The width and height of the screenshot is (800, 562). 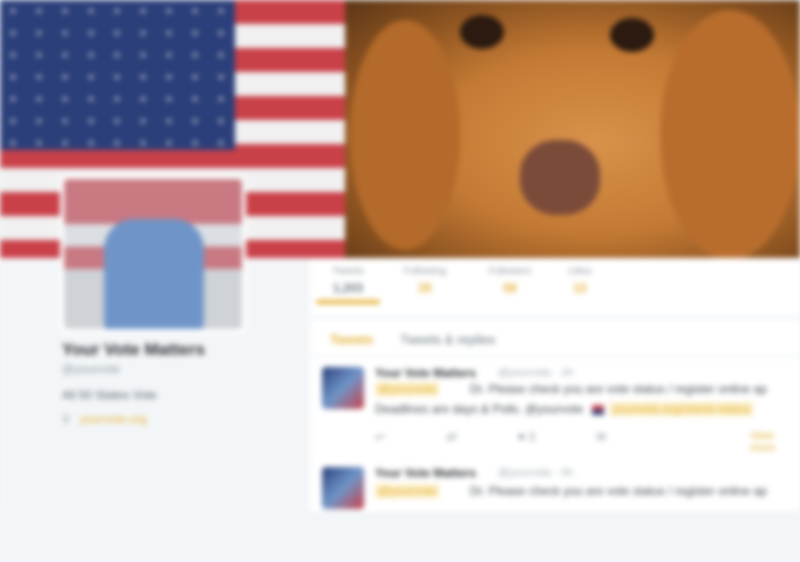 I want to click on nav-likes: Likes 12, so click(x=580, y=280).